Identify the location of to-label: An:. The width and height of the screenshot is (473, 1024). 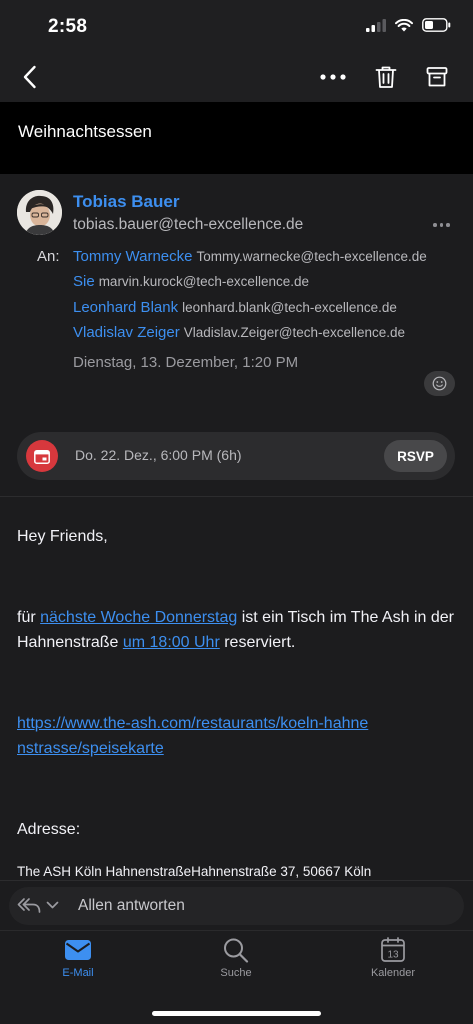
(48, 256).